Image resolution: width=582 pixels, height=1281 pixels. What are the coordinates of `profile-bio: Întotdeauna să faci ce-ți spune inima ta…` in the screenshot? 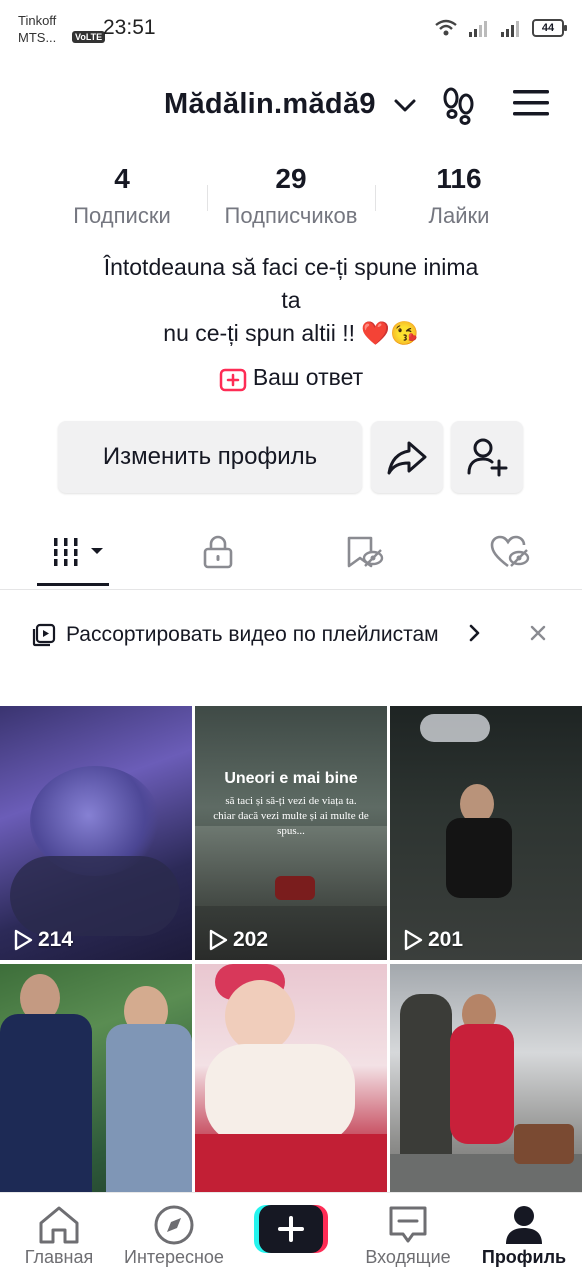 It's located at (291, 300).